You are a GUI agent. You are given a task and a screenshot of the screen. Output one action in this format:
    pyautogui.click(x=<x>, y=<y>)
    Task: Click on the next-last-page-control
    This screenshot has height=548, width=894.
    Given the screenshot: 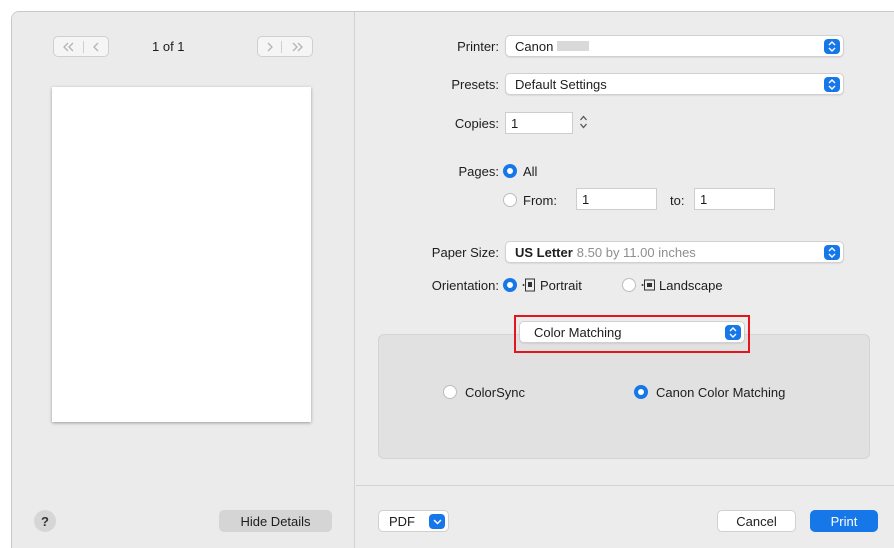 What is the action you would take?
    pyautogui.click(x=285, y=46)
    